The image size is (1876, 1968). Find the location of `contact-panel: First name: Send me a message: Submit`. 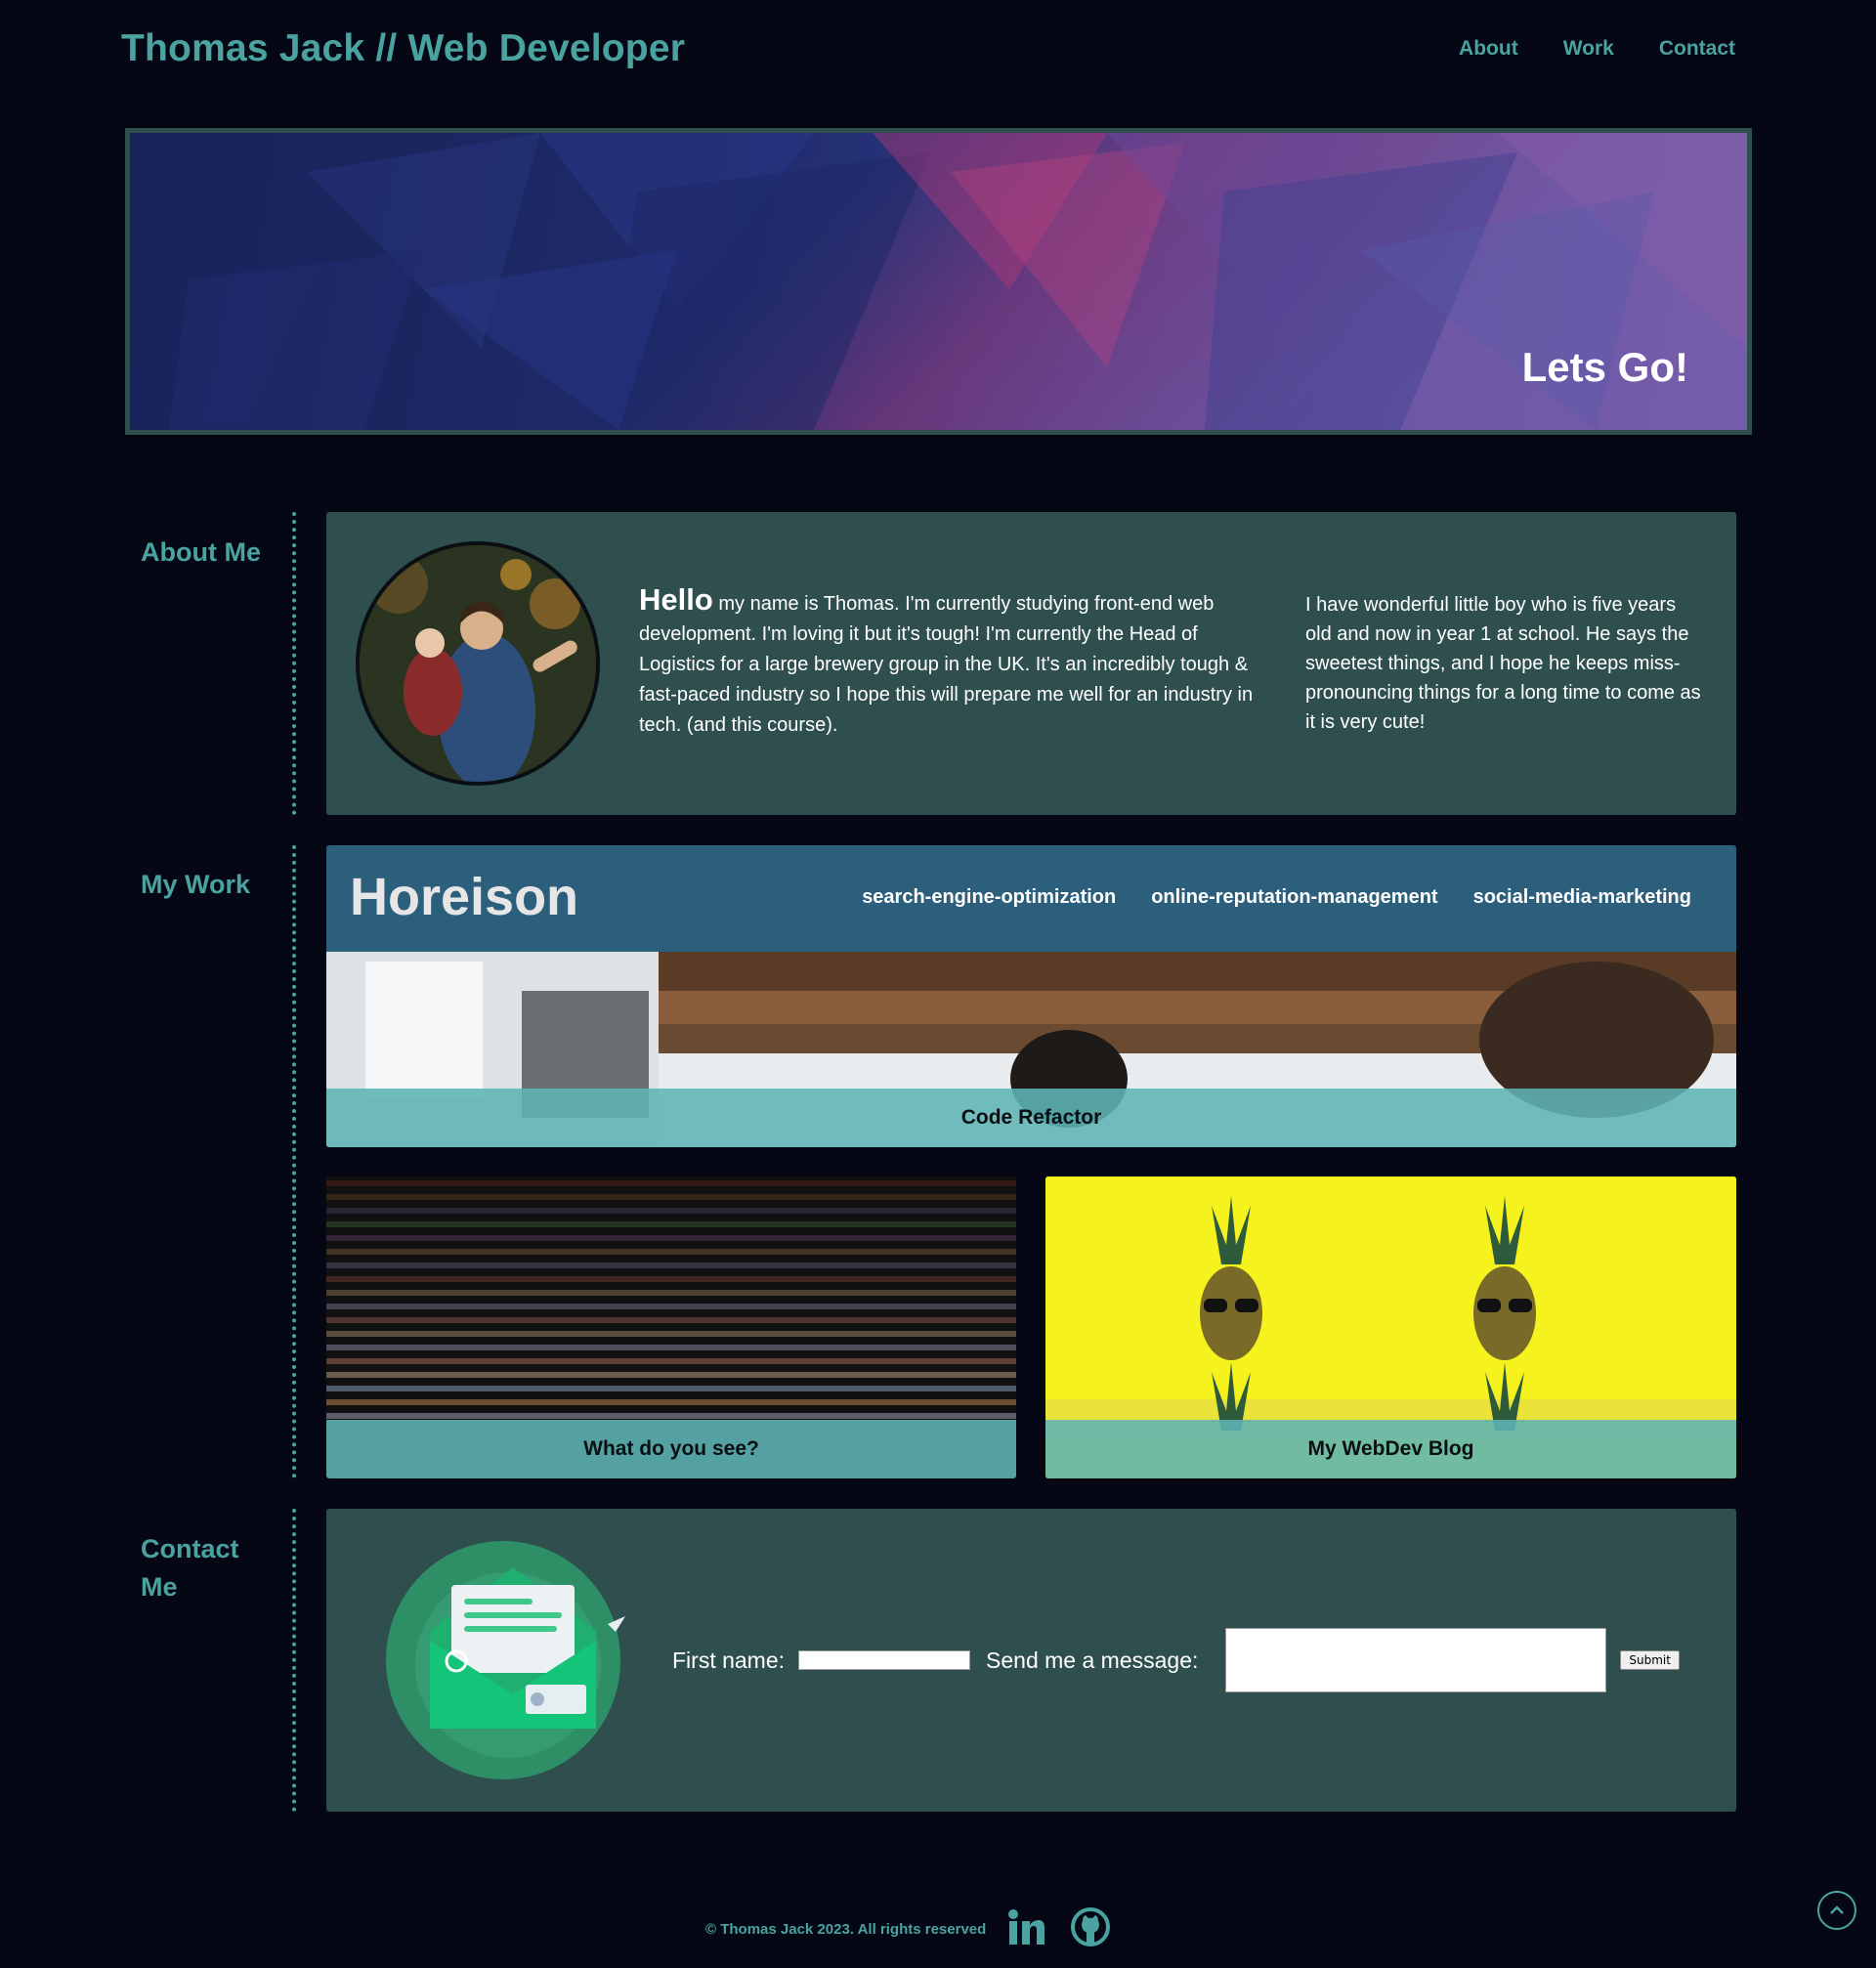

contact-panel: First name: Send me a message: Submit is located at coordinates (1031, 1660).